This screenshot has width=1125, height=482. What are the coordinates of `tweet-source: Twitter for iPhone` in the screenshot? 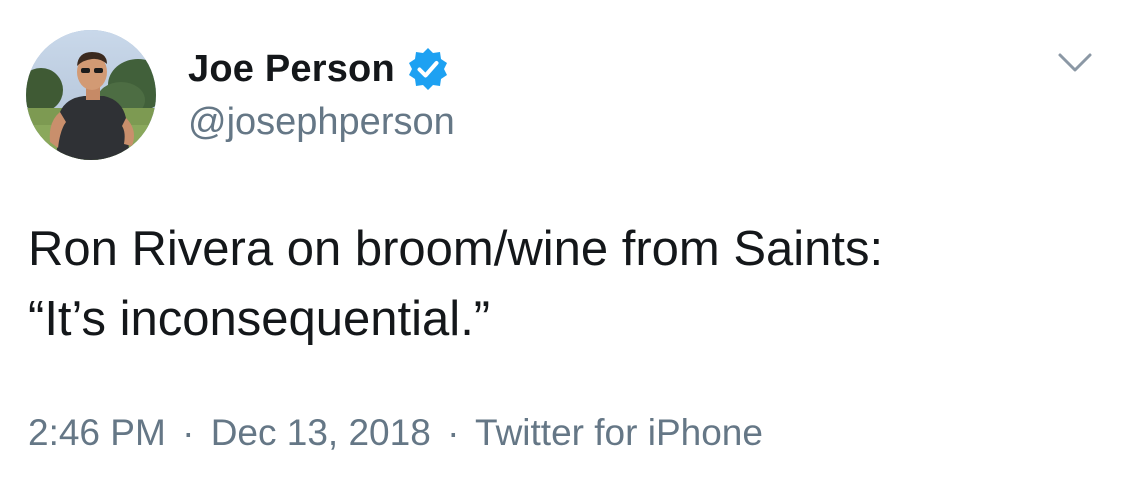 It's located at (619, 432).